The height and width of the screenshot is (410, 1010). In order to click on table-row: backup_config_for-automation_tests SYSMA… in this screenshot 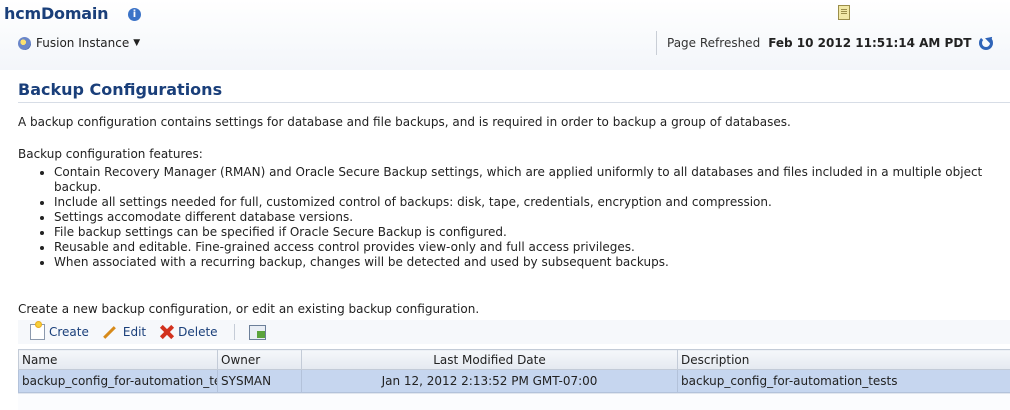, I will do `click(514, 381)`.